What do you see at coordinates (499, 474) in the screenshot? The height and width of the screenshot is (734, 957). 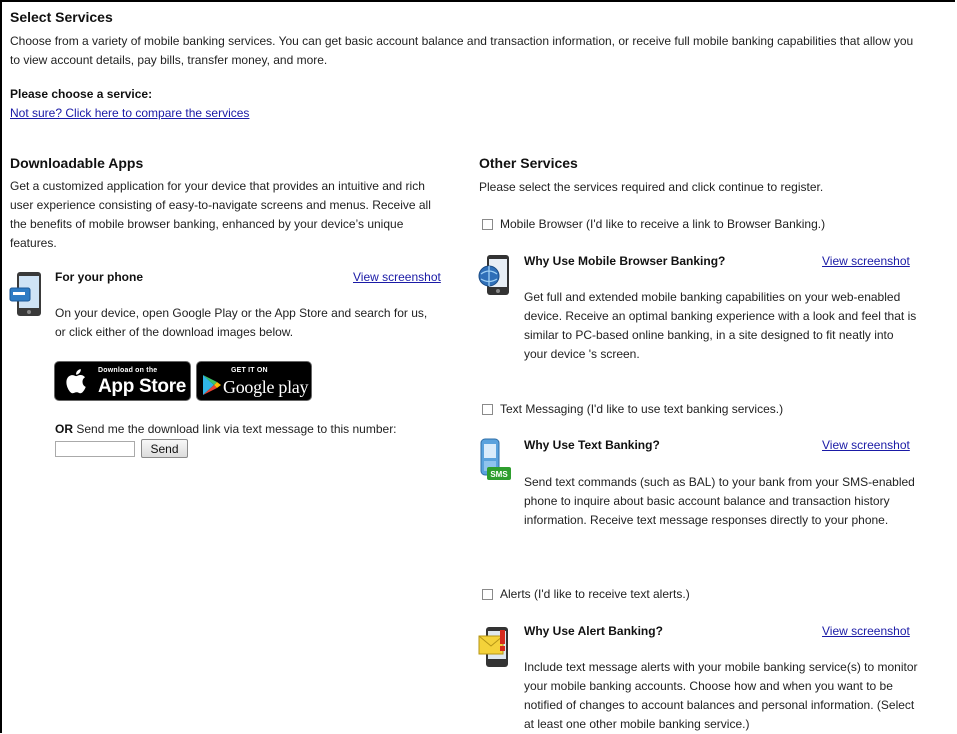 I see `sms-badge-text: SMS` at bounding box center [499, 474].